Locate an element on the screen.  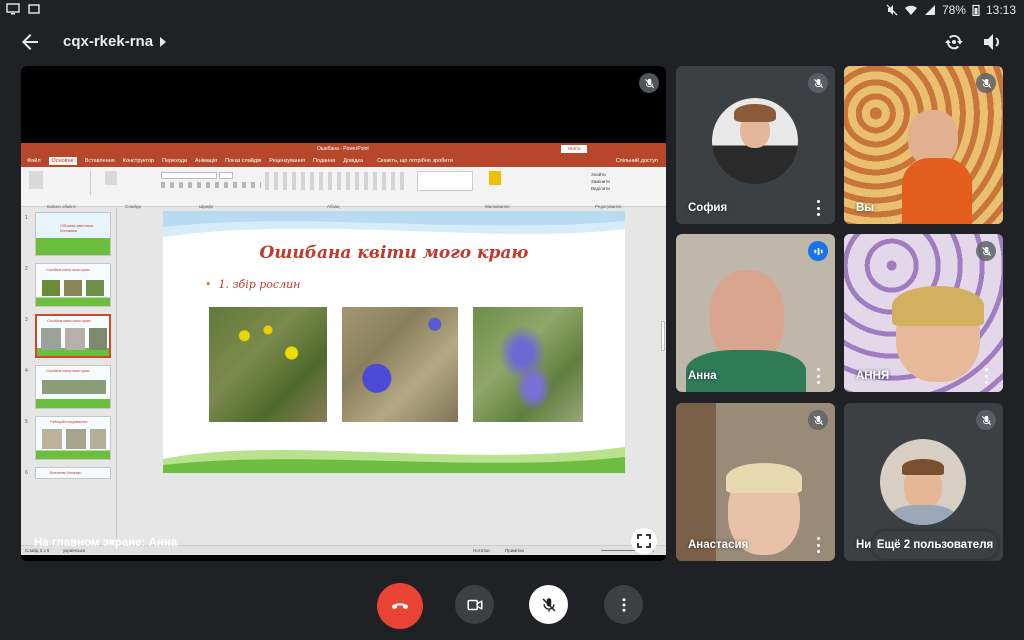
signal-icon is located at coordinates (929, 10).